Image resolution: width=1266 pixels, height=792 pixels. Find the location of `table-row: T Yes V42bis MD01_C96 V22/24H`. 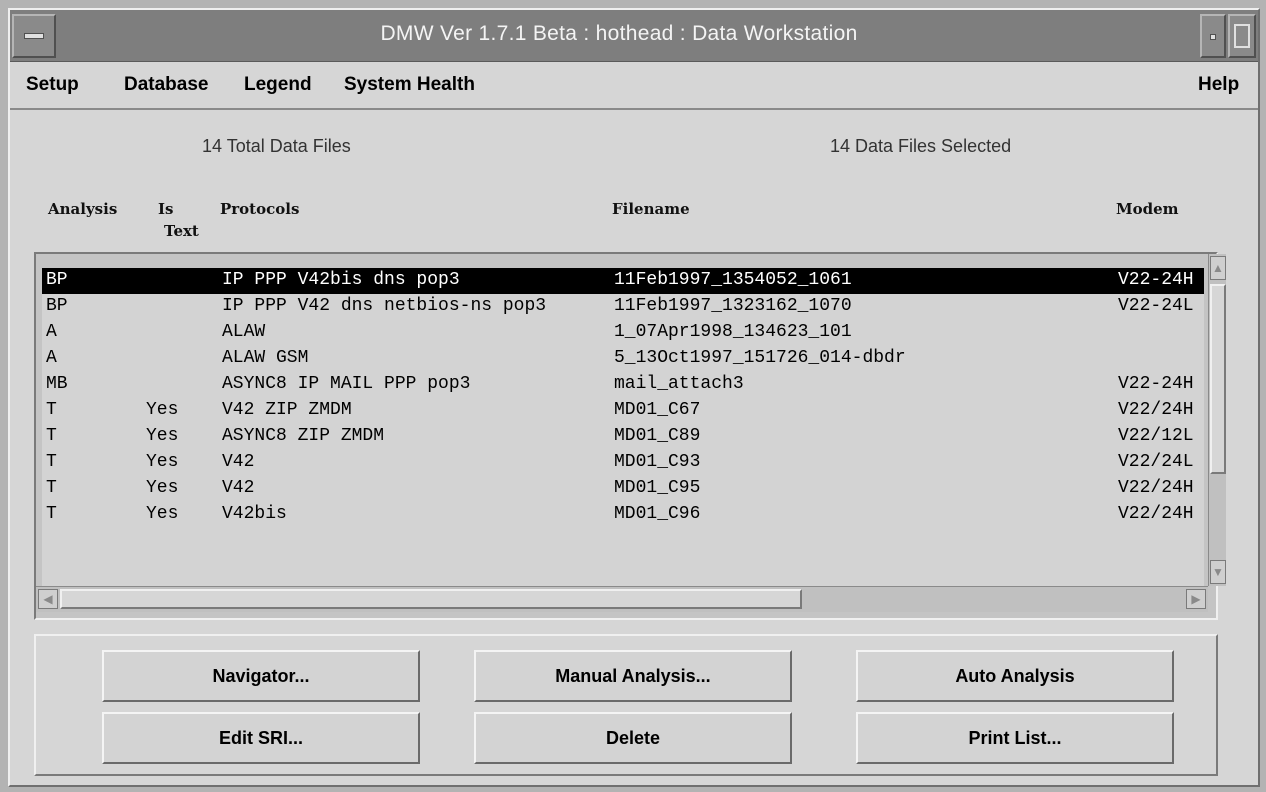

table-row: T Yes V42bis MD01_C96 V22/24H is located at coordinates (623, 515).